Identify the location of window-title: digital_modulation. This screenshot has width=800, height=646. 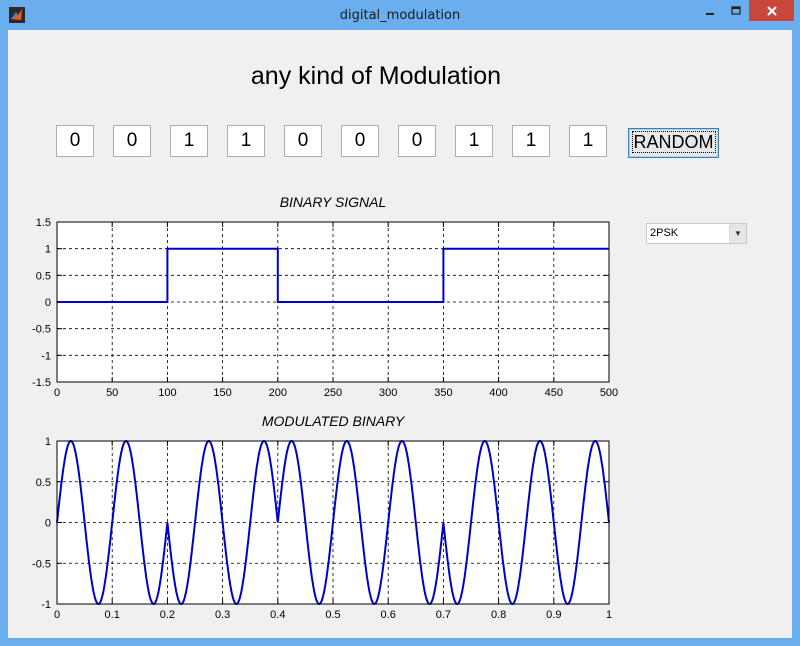
(400, 15).